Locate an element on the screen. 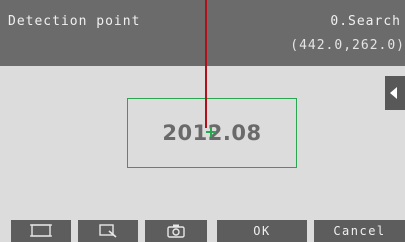 Image resolution: width=405 pixels, height=242 pixels. camera-icon is located at coordinates (176, 231).